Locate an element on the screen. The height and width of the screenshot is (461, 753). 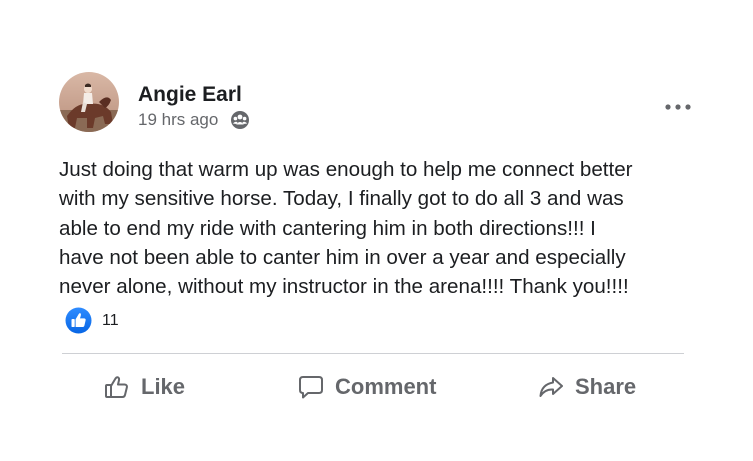
avatar is located at coordinates (89, 102).